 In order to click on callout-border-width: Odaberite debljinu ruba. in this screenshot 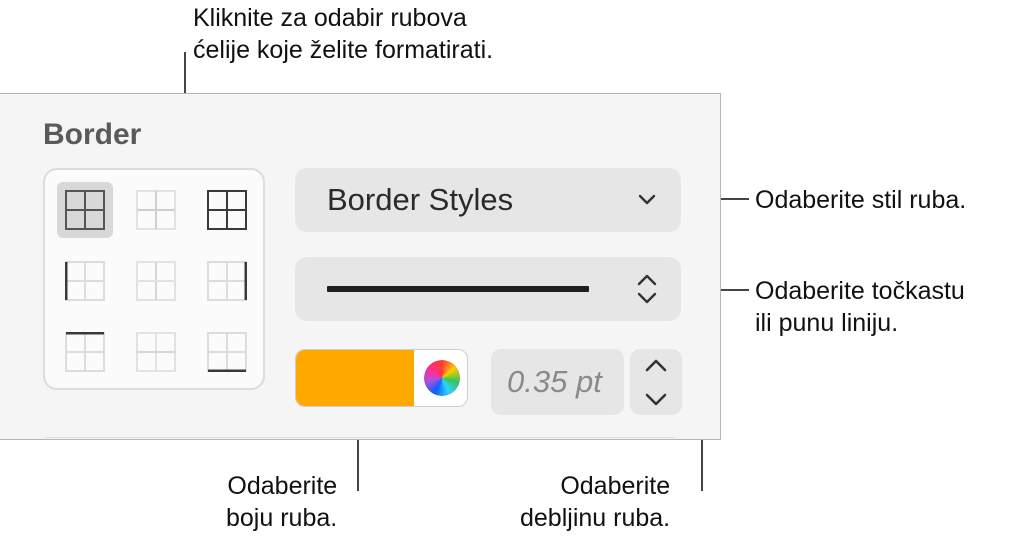, I will do `click(595, 502)`.